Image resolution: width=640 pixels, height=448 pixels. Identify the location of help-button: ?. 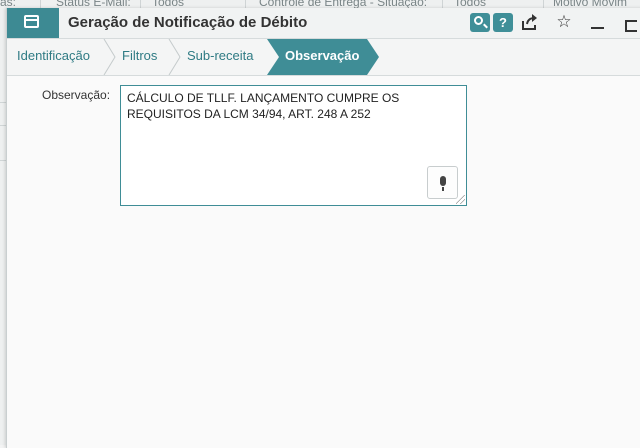
(503, 22).